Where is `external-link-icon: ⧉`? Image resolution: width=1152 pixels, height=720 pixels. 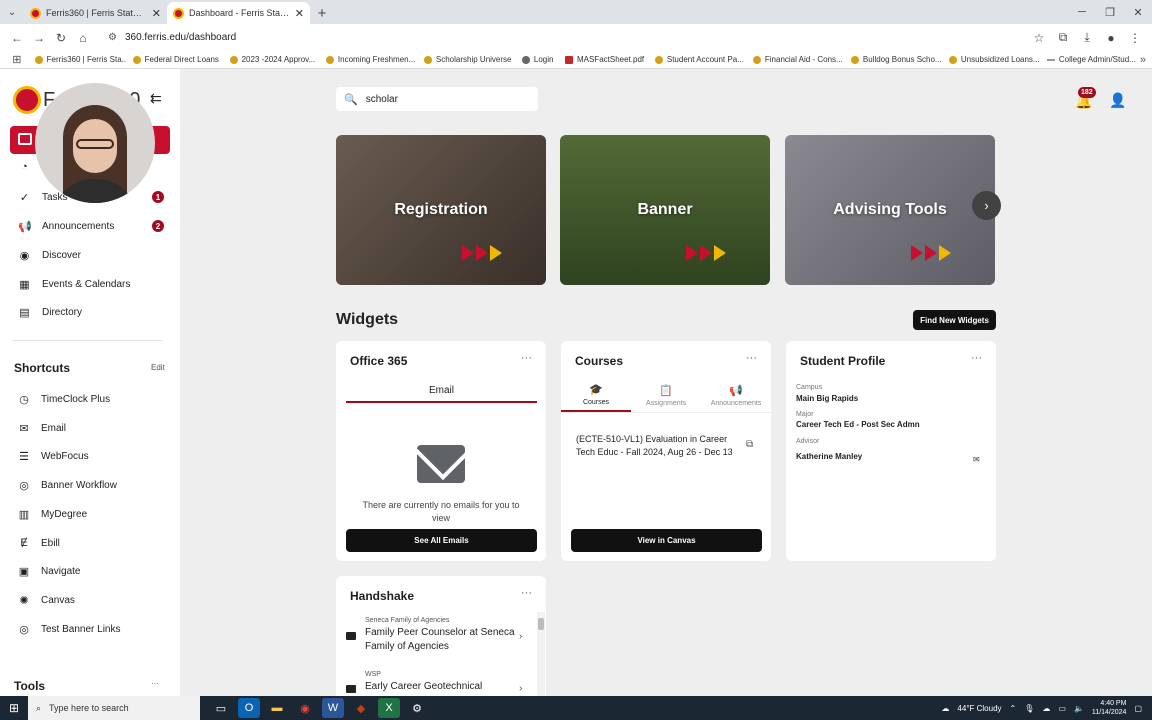
external-link-icon: ⧉ is located at coordinates (749, 444).